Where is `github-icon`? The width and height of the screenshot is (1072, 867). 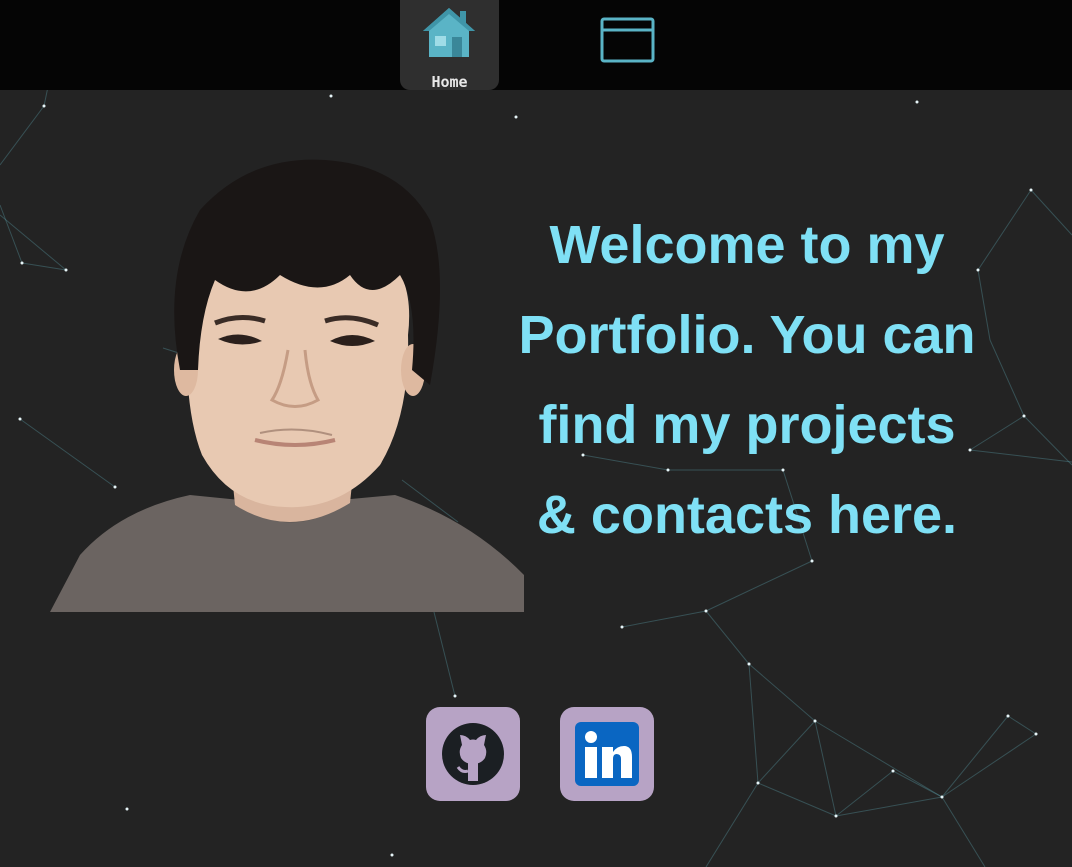 github-icon is located at coordinates (473, 754).